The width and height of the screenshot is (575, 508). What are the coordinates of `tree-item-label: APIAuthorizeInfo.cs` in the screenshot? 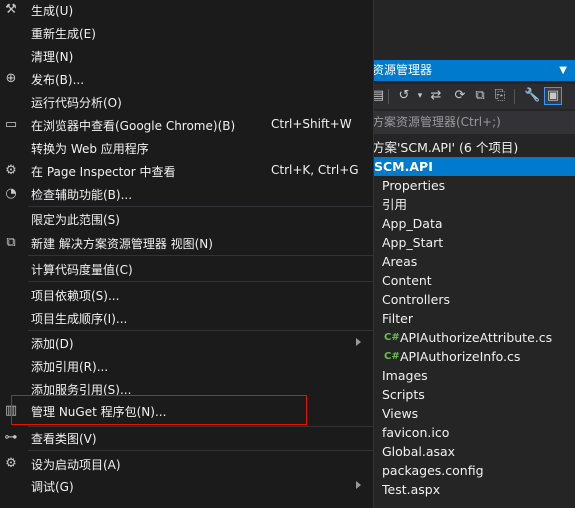 It's located at (460, 356).